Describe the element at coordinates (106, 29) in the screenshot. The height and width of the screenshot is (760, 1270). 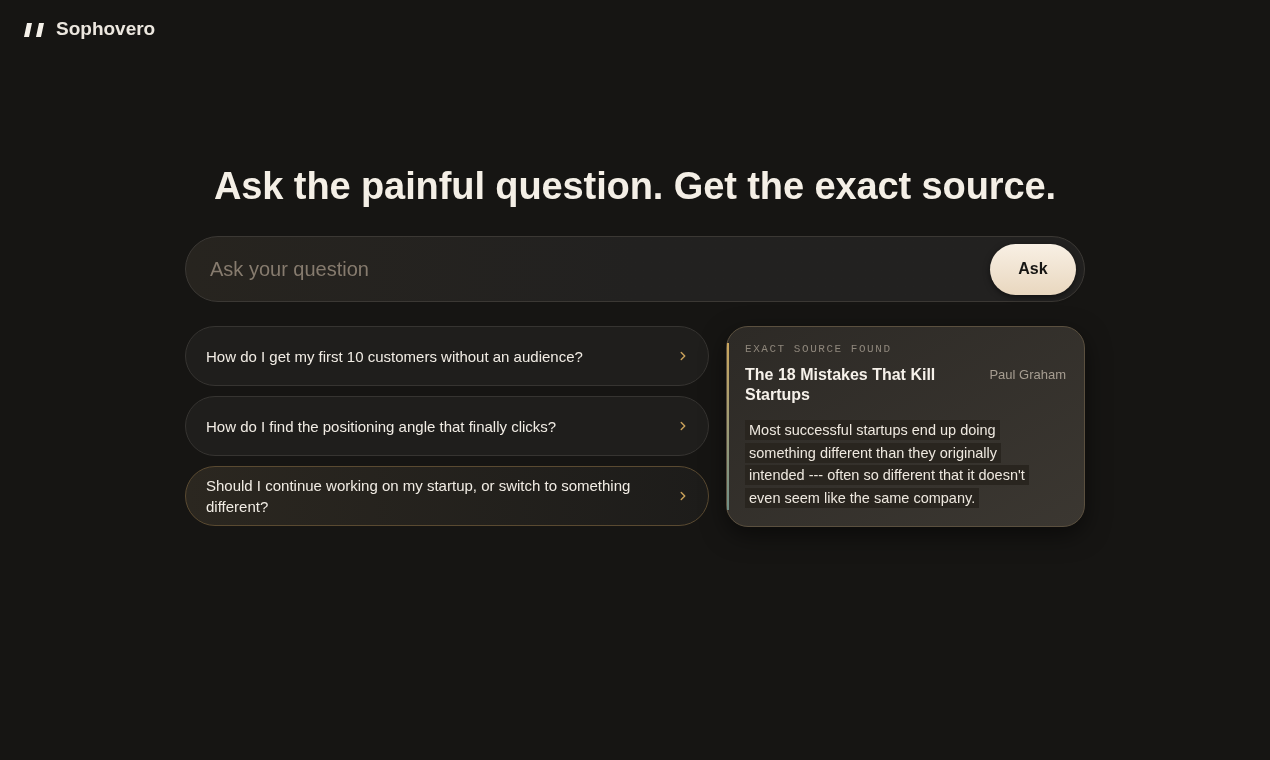
I see `brand-name: Sophovero` at that location.